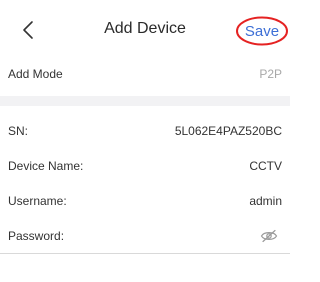 The height and width of the screenshot is (282, 320). What do you see at coordinates (46, 166) in the screenshot?
I see `device-name-label: Device Name:` at bounding box center [46, 166].